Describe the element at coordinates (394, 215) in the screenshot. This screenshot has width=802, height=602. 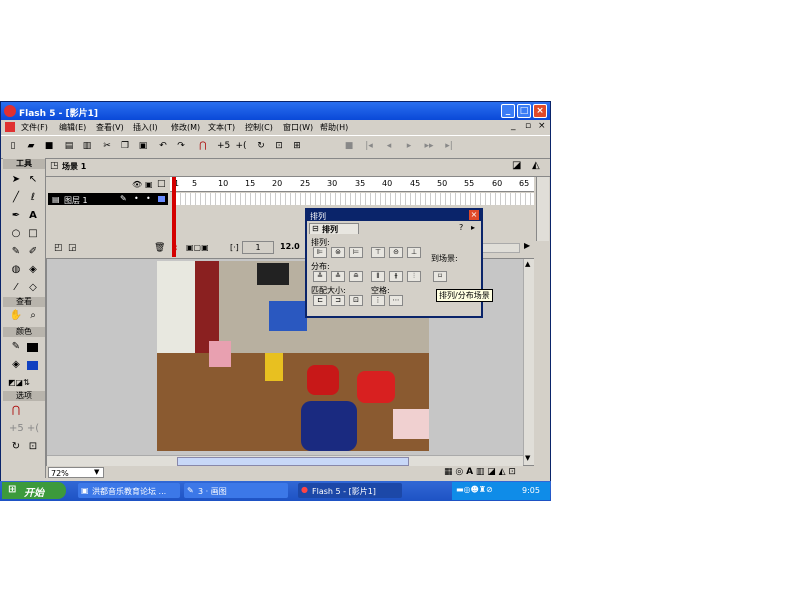
I see `arrange-panel-header: 排列 ×` at that location.